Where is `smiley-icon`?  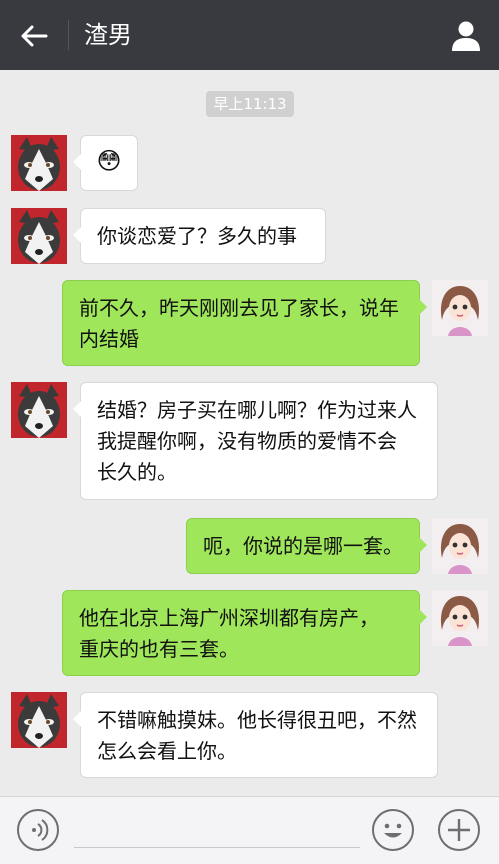
smiley-icon is located at coordinates (393, 830).